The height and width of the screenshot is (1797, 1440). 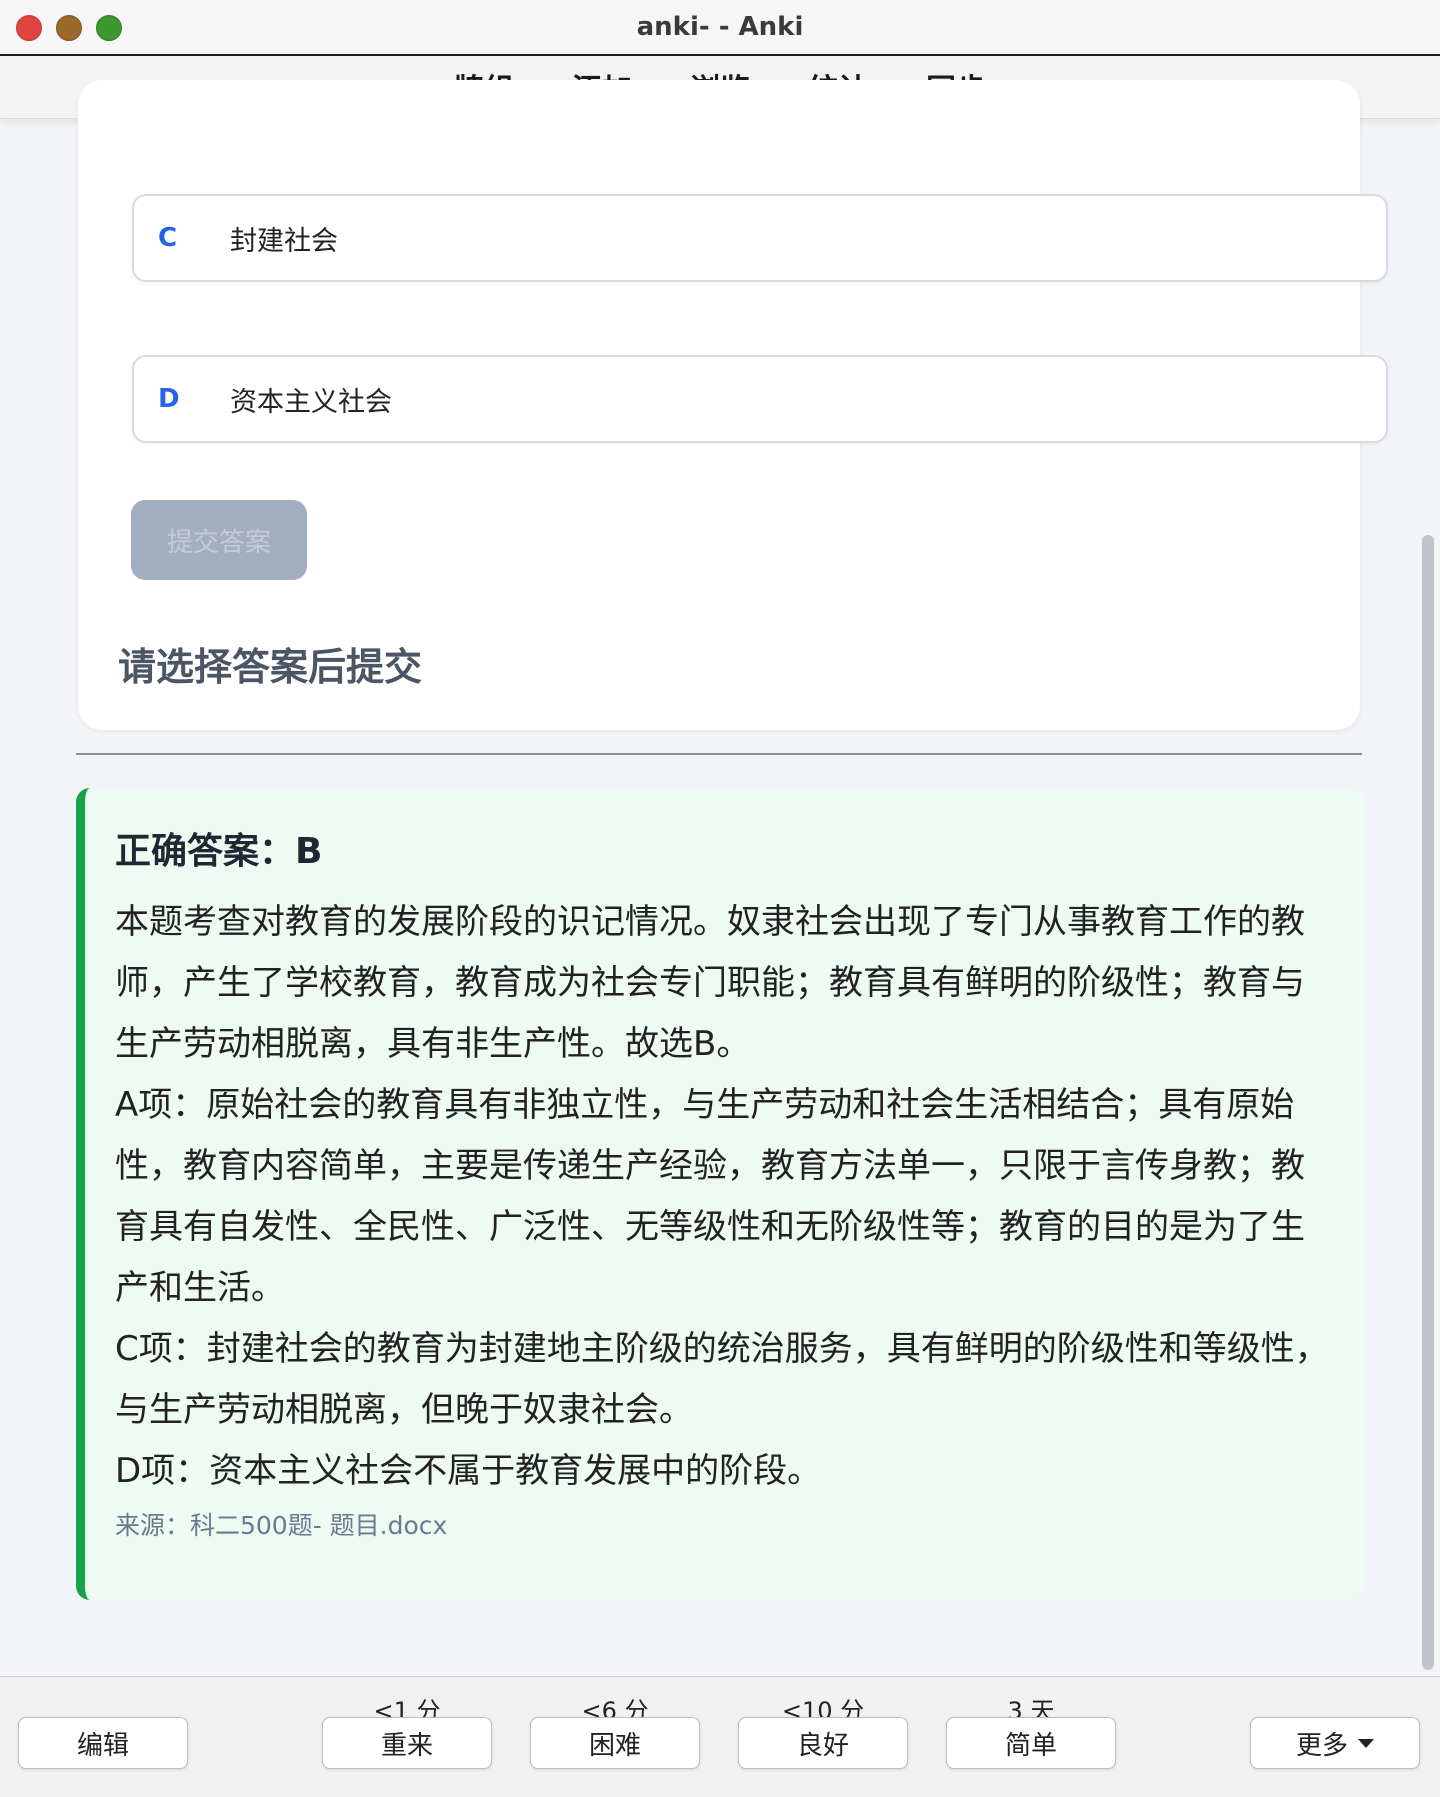 What do you see at coordinates (1321, 1745) in the screenshot?
I see `more-label: 更多` at bounding box center [1321, 1745].